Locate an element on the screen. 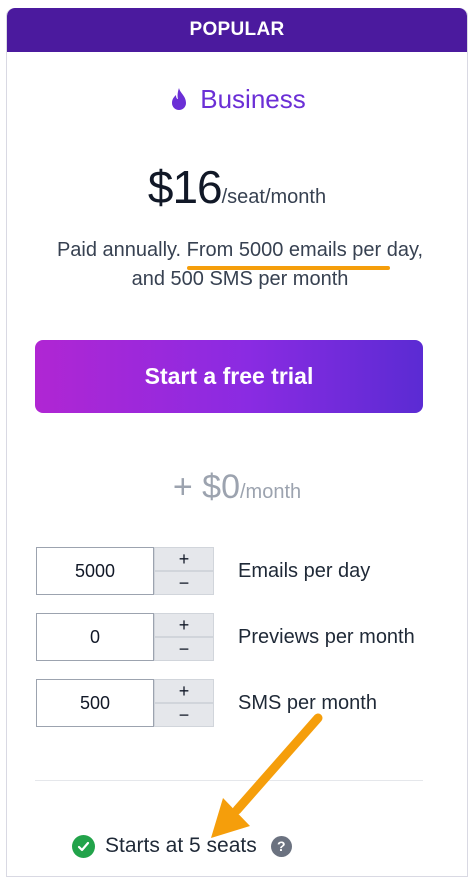  previews-minus-button: − is located at coordinates (184, 649).